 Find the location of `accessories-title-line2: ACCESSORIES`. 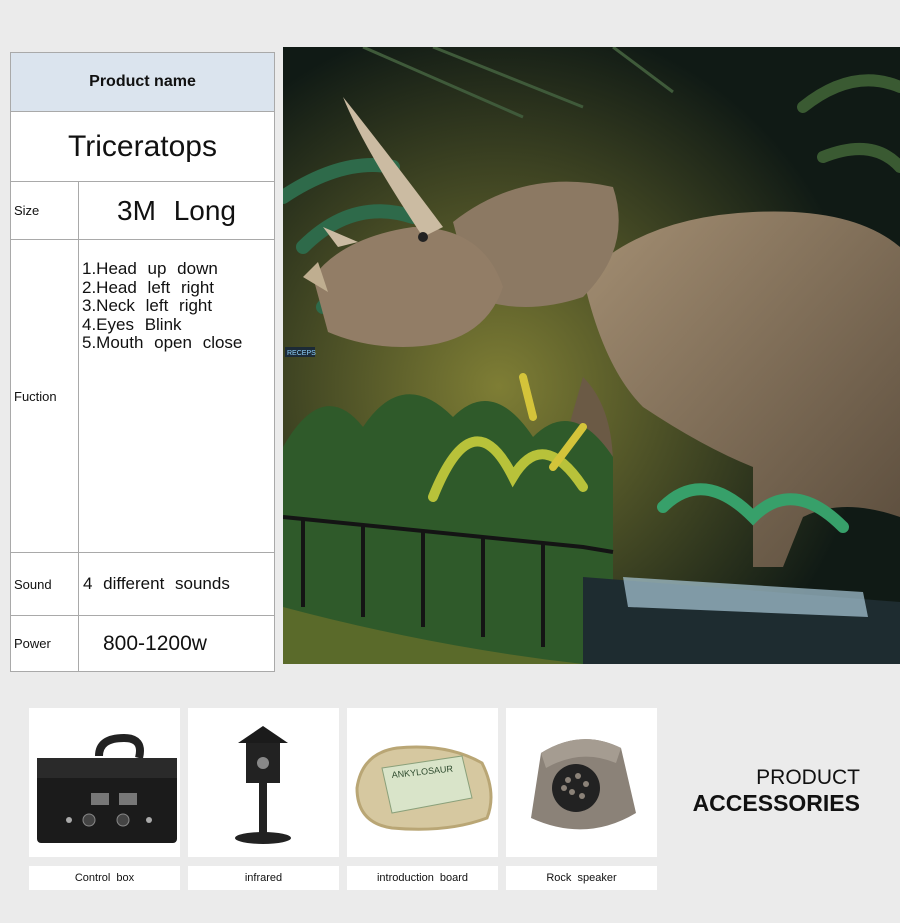

accessories-title-line2: ACCESSORIES is located at coordinates (776, 803).